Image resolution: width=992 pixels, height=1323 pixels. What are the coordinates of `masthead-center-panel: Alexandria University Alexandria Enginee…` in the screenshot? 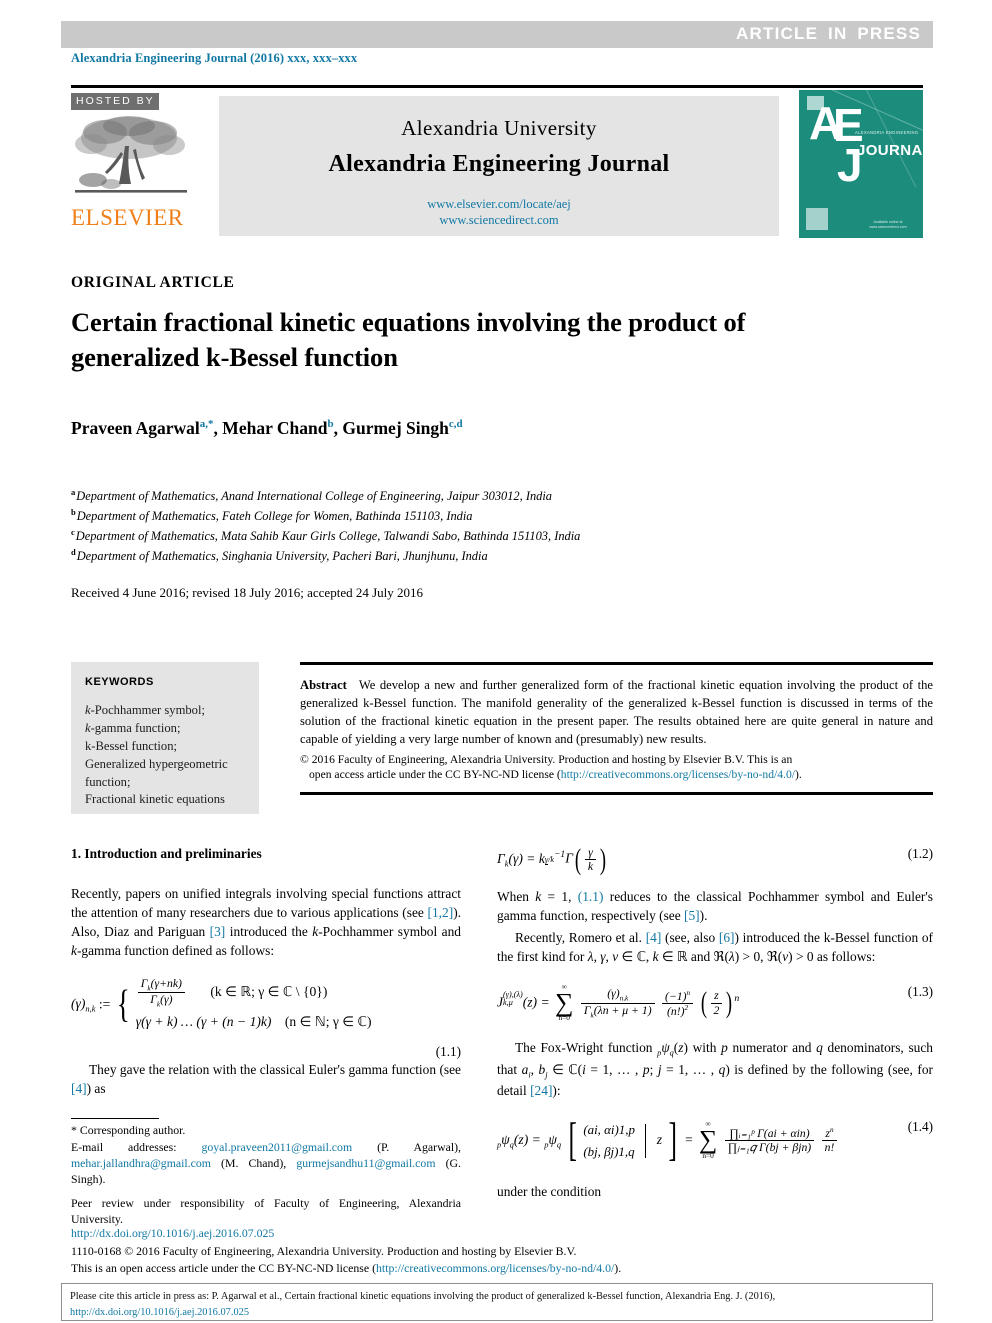 It's located at (499, 166).